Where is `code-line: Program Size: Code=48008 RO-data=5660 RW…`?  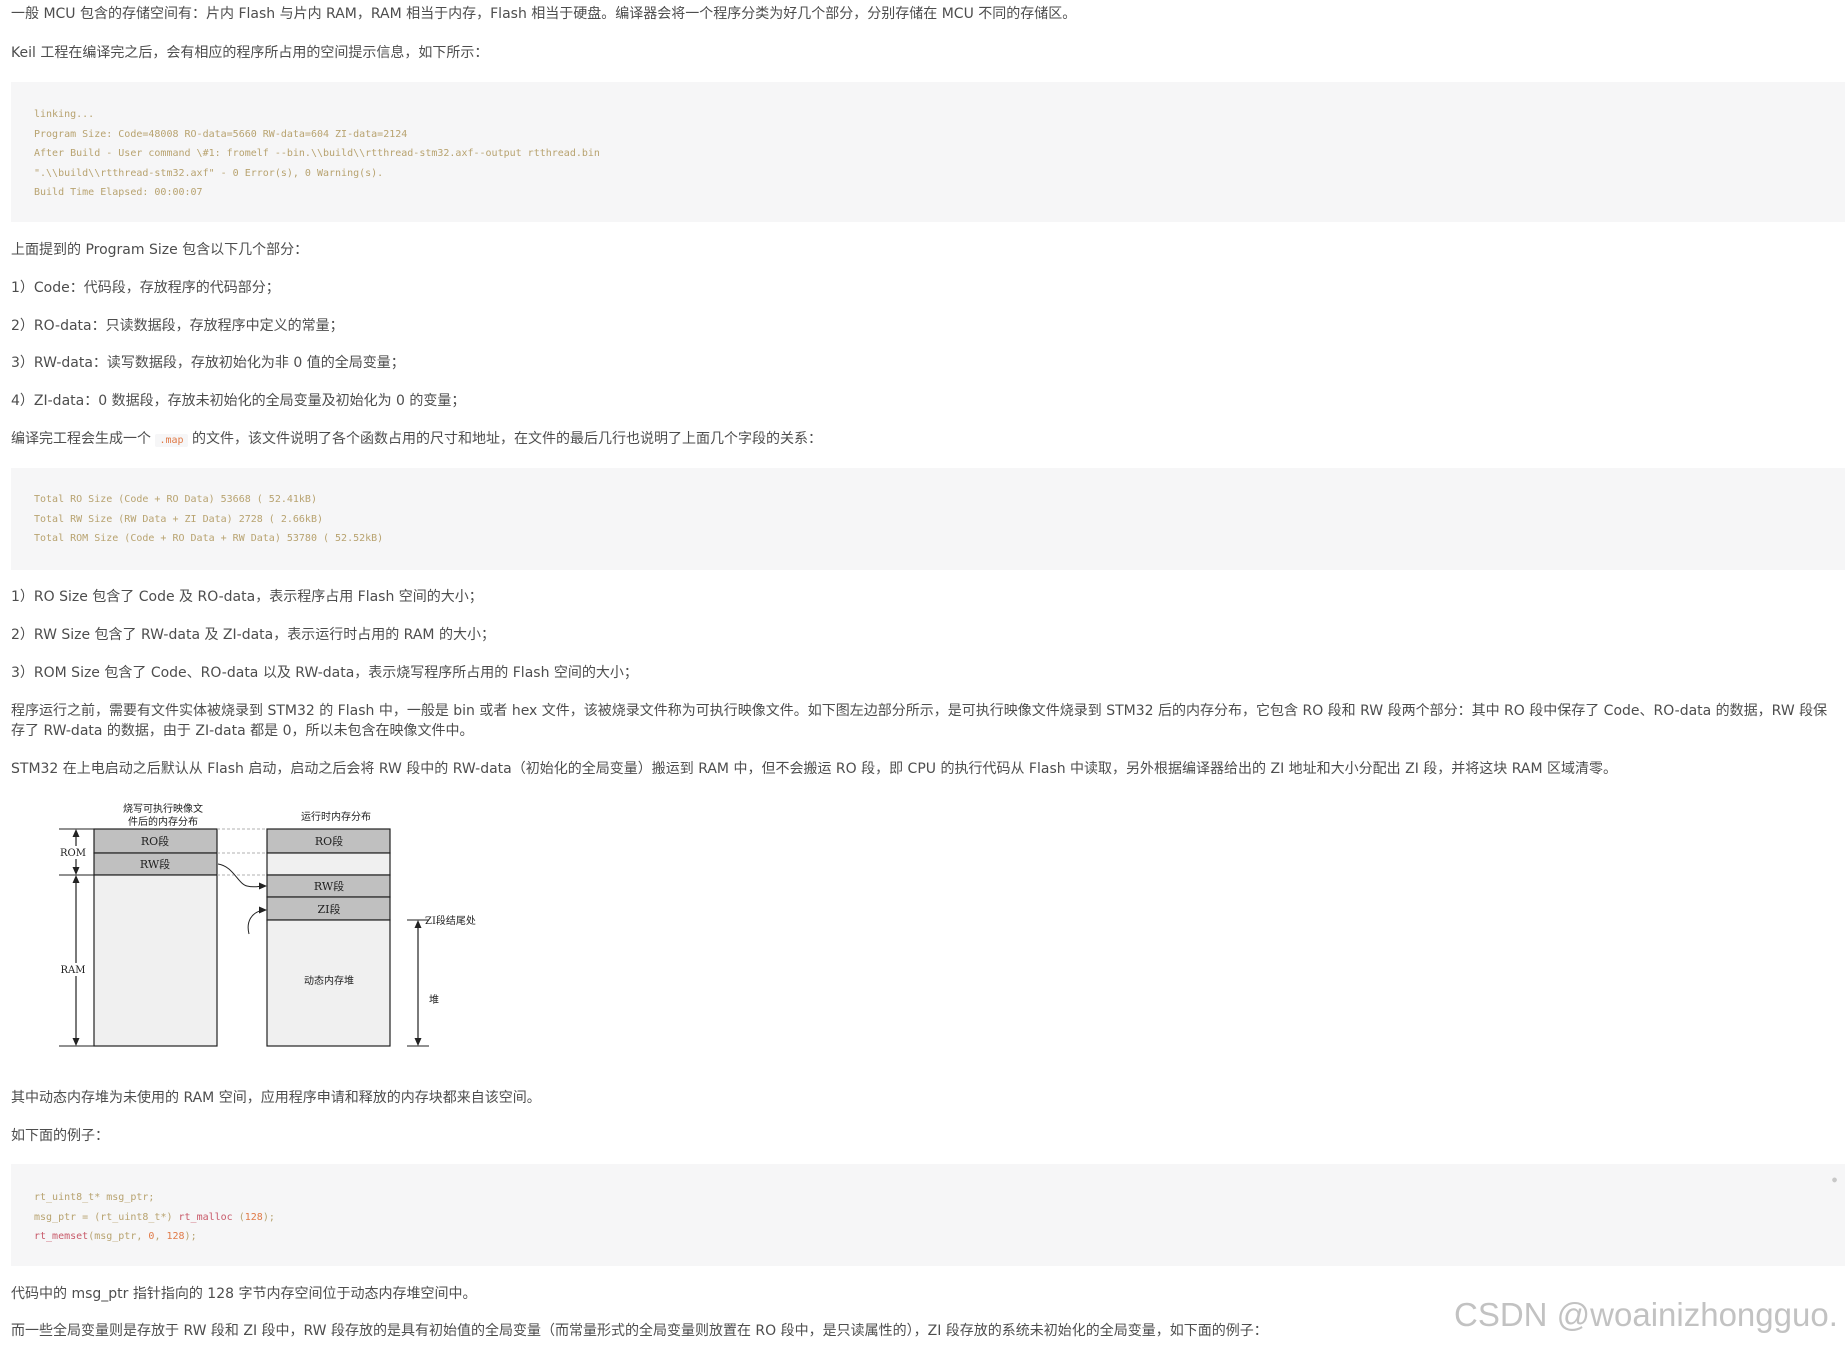
code-line: Program Size: Code=48008 RO-data=5660 RW… is located at coordinates (221, 134).